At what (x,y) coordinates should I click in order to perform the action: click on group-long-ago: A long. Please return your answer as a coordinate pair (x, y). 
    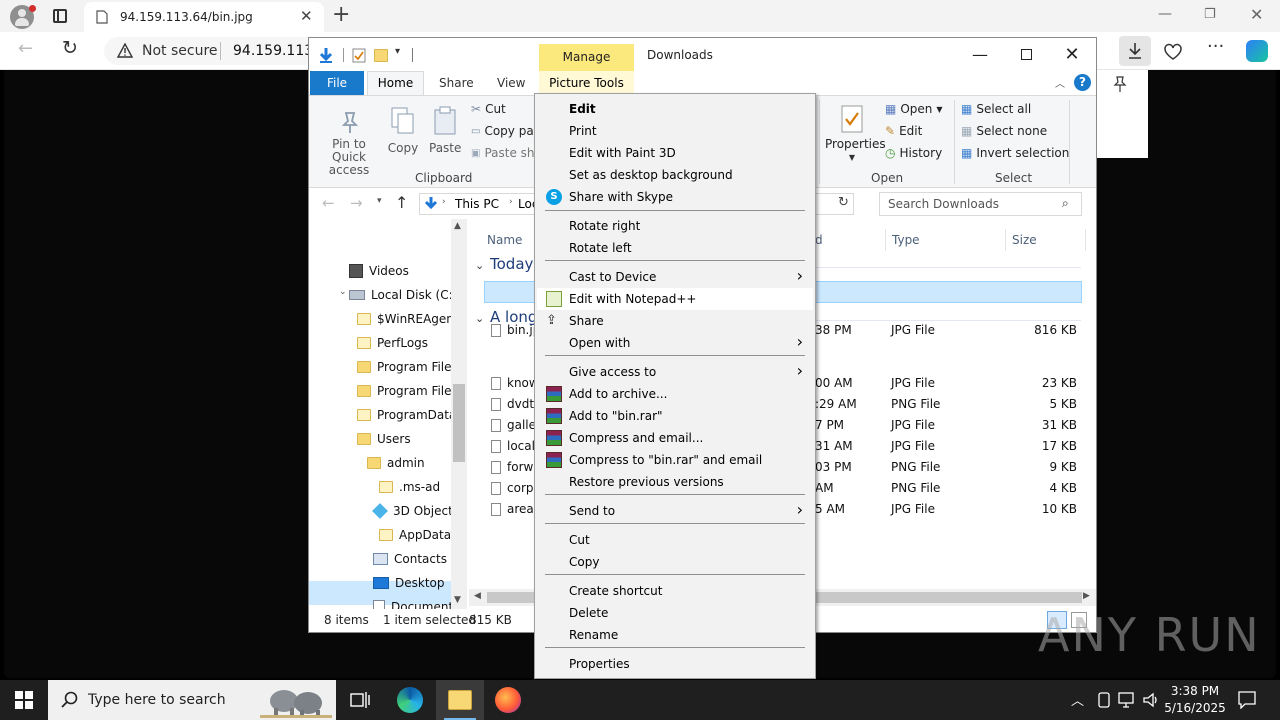
    Looking at the image, I should click on (513, 317).